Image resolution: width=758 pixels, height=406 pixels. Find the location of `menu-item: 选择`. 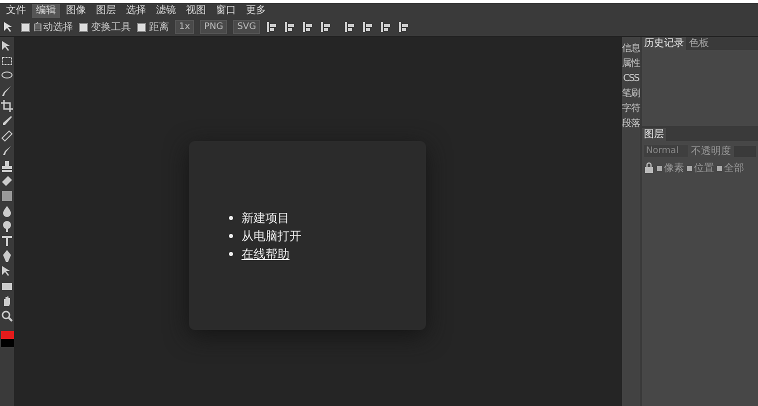

menu-item: 选择 is located at coordinates (136, 11).